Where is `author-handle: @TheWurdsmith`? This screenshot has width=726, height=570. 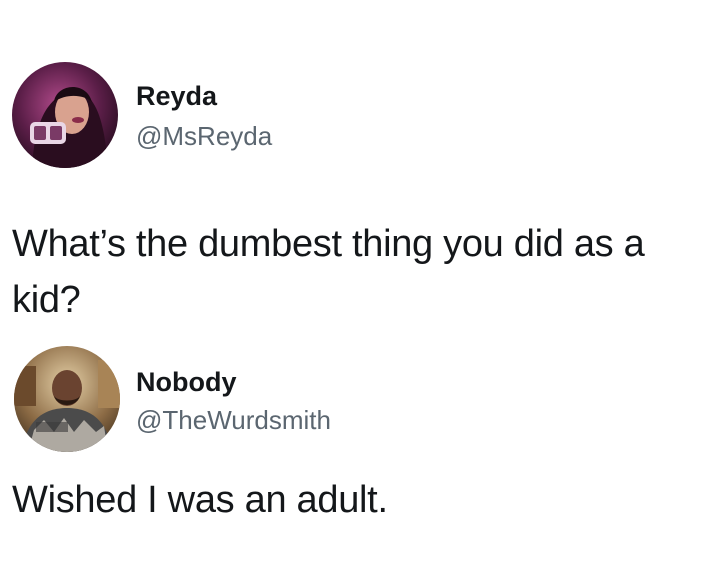 author-handle: @TheWurdsmith is located at coordinates (233, 420).